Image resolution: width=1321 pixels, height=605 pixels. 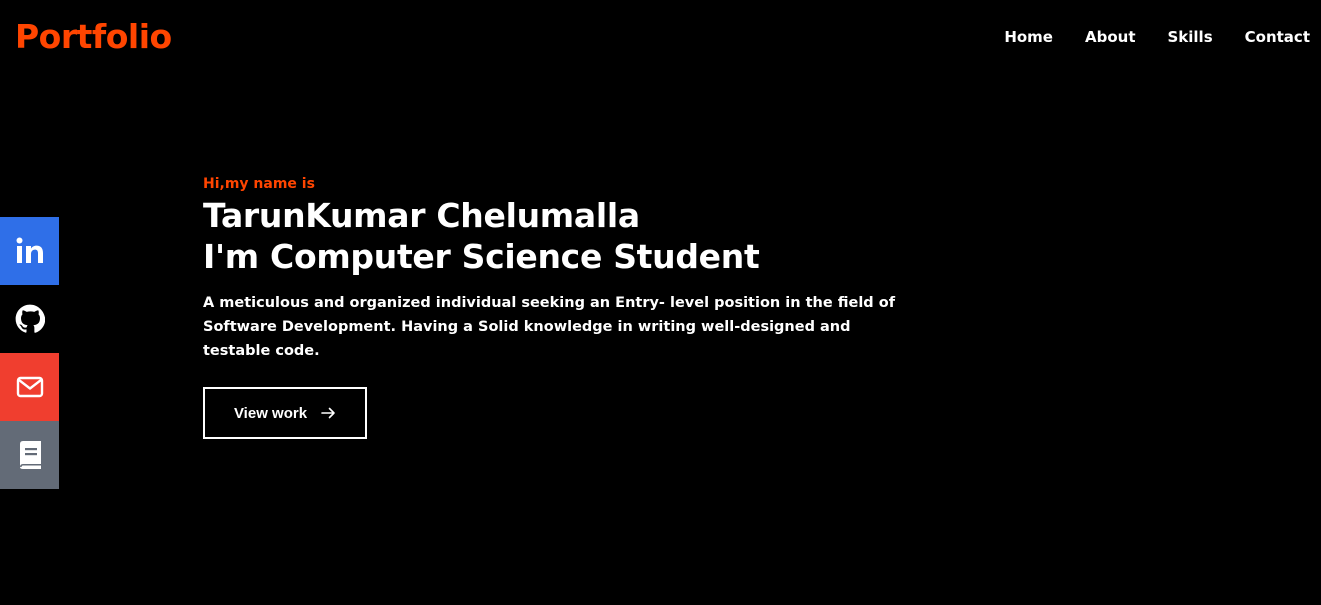 I want to click on linkedin-icon, so click(x=30, y=251).